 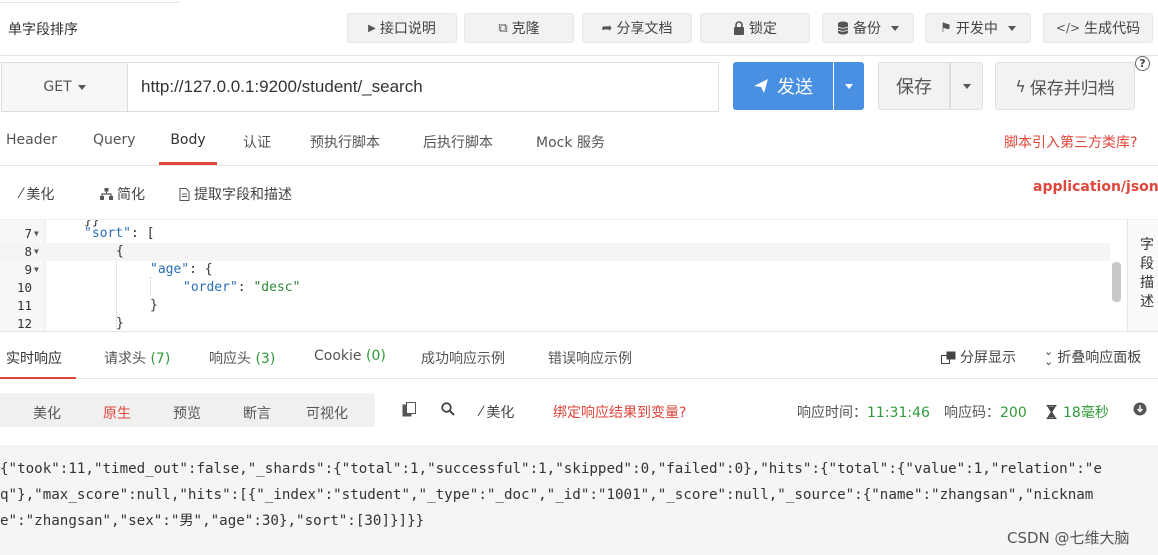 What do you see at coordinates (1092, 356) in the screenshot?
I see `collapse-panel-button: ⌄ ⌄ 折叠响应面板` at bounding box center [1092, 356].